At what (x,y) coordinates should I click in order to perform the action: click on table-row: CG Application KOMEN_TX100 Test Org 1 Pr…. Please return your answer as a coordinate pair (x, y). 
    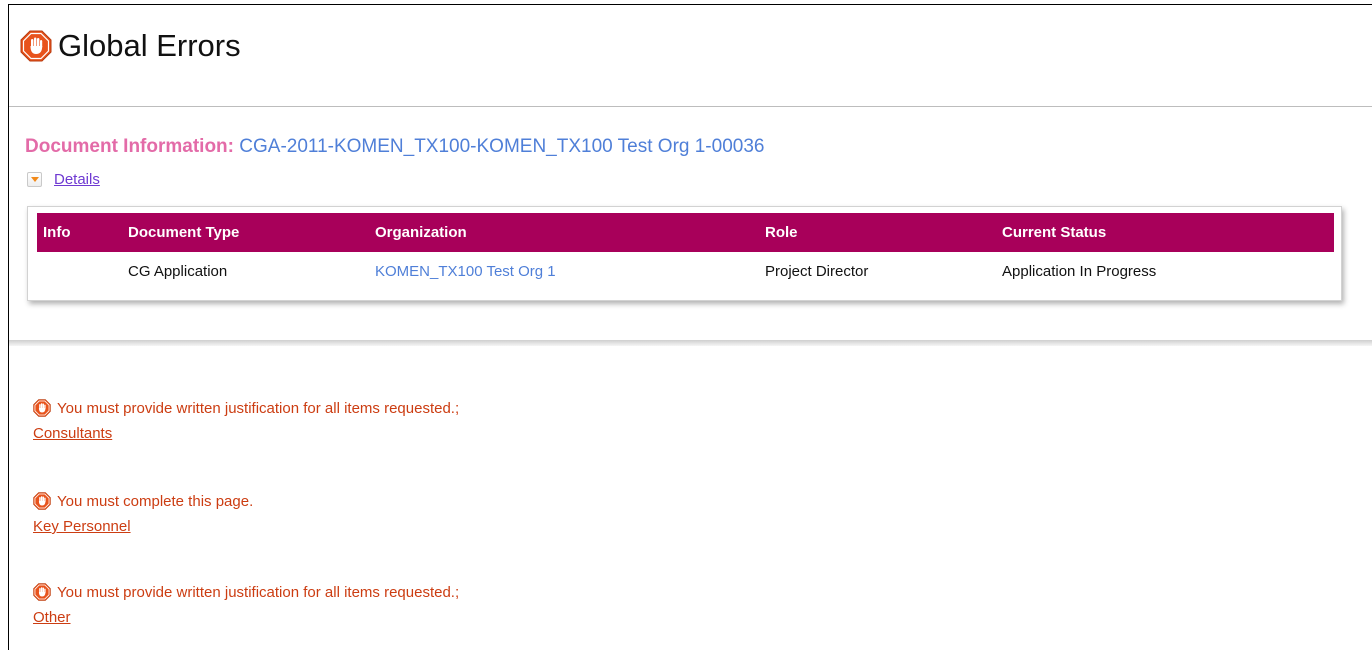
    Looking at the image, I should click on (685, 271).